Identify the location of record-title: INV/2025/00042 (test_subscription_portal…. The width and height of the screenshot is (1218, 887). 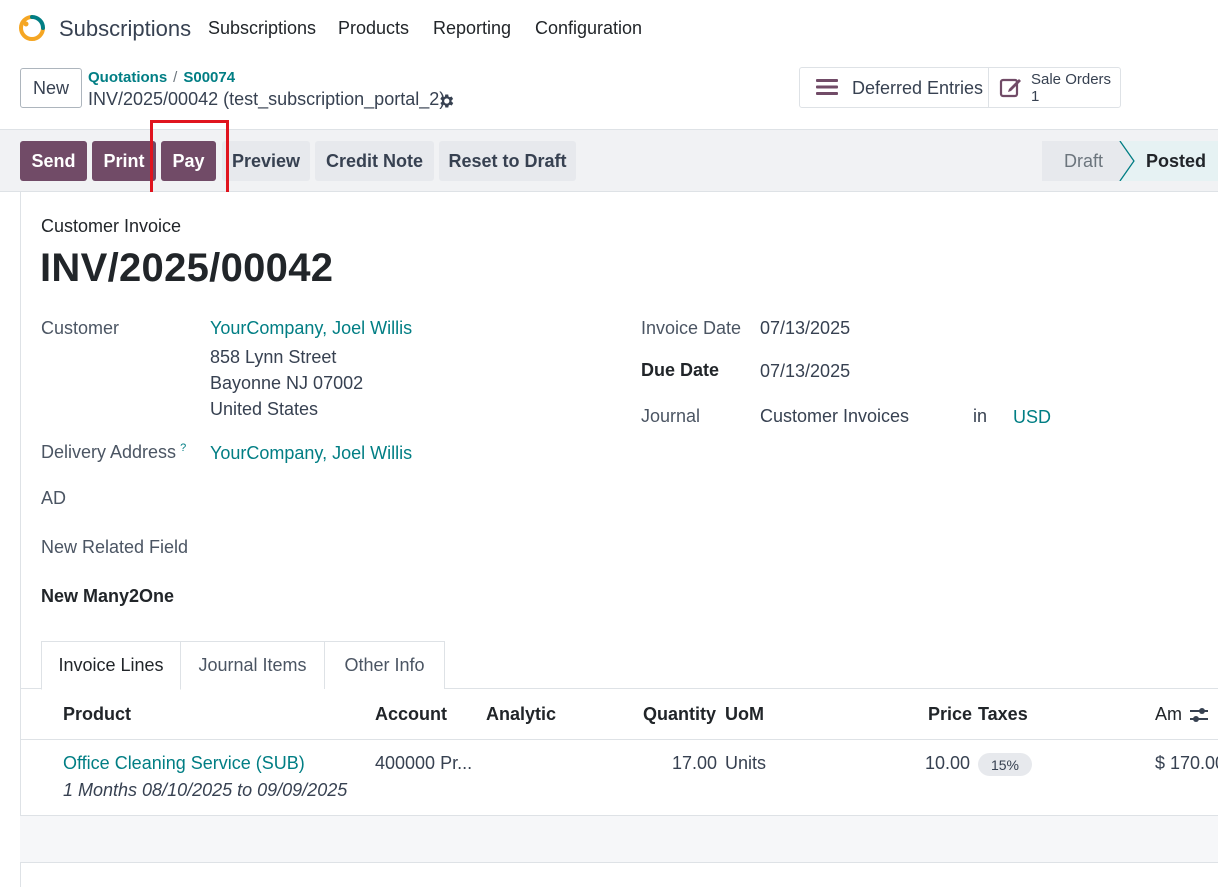
(267, 99).